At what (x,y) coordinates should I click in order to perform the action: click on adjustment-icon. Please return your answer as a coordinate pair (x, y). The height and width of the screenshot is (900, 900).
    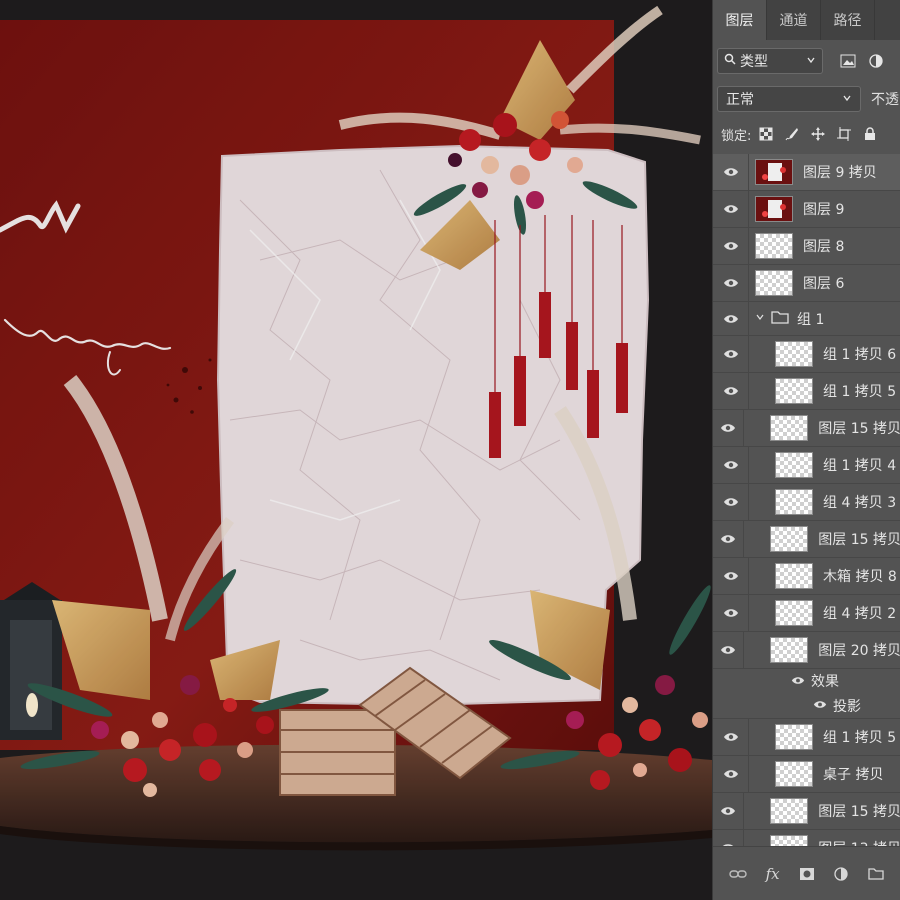
    Looking at the image, I should click on (841, 874).